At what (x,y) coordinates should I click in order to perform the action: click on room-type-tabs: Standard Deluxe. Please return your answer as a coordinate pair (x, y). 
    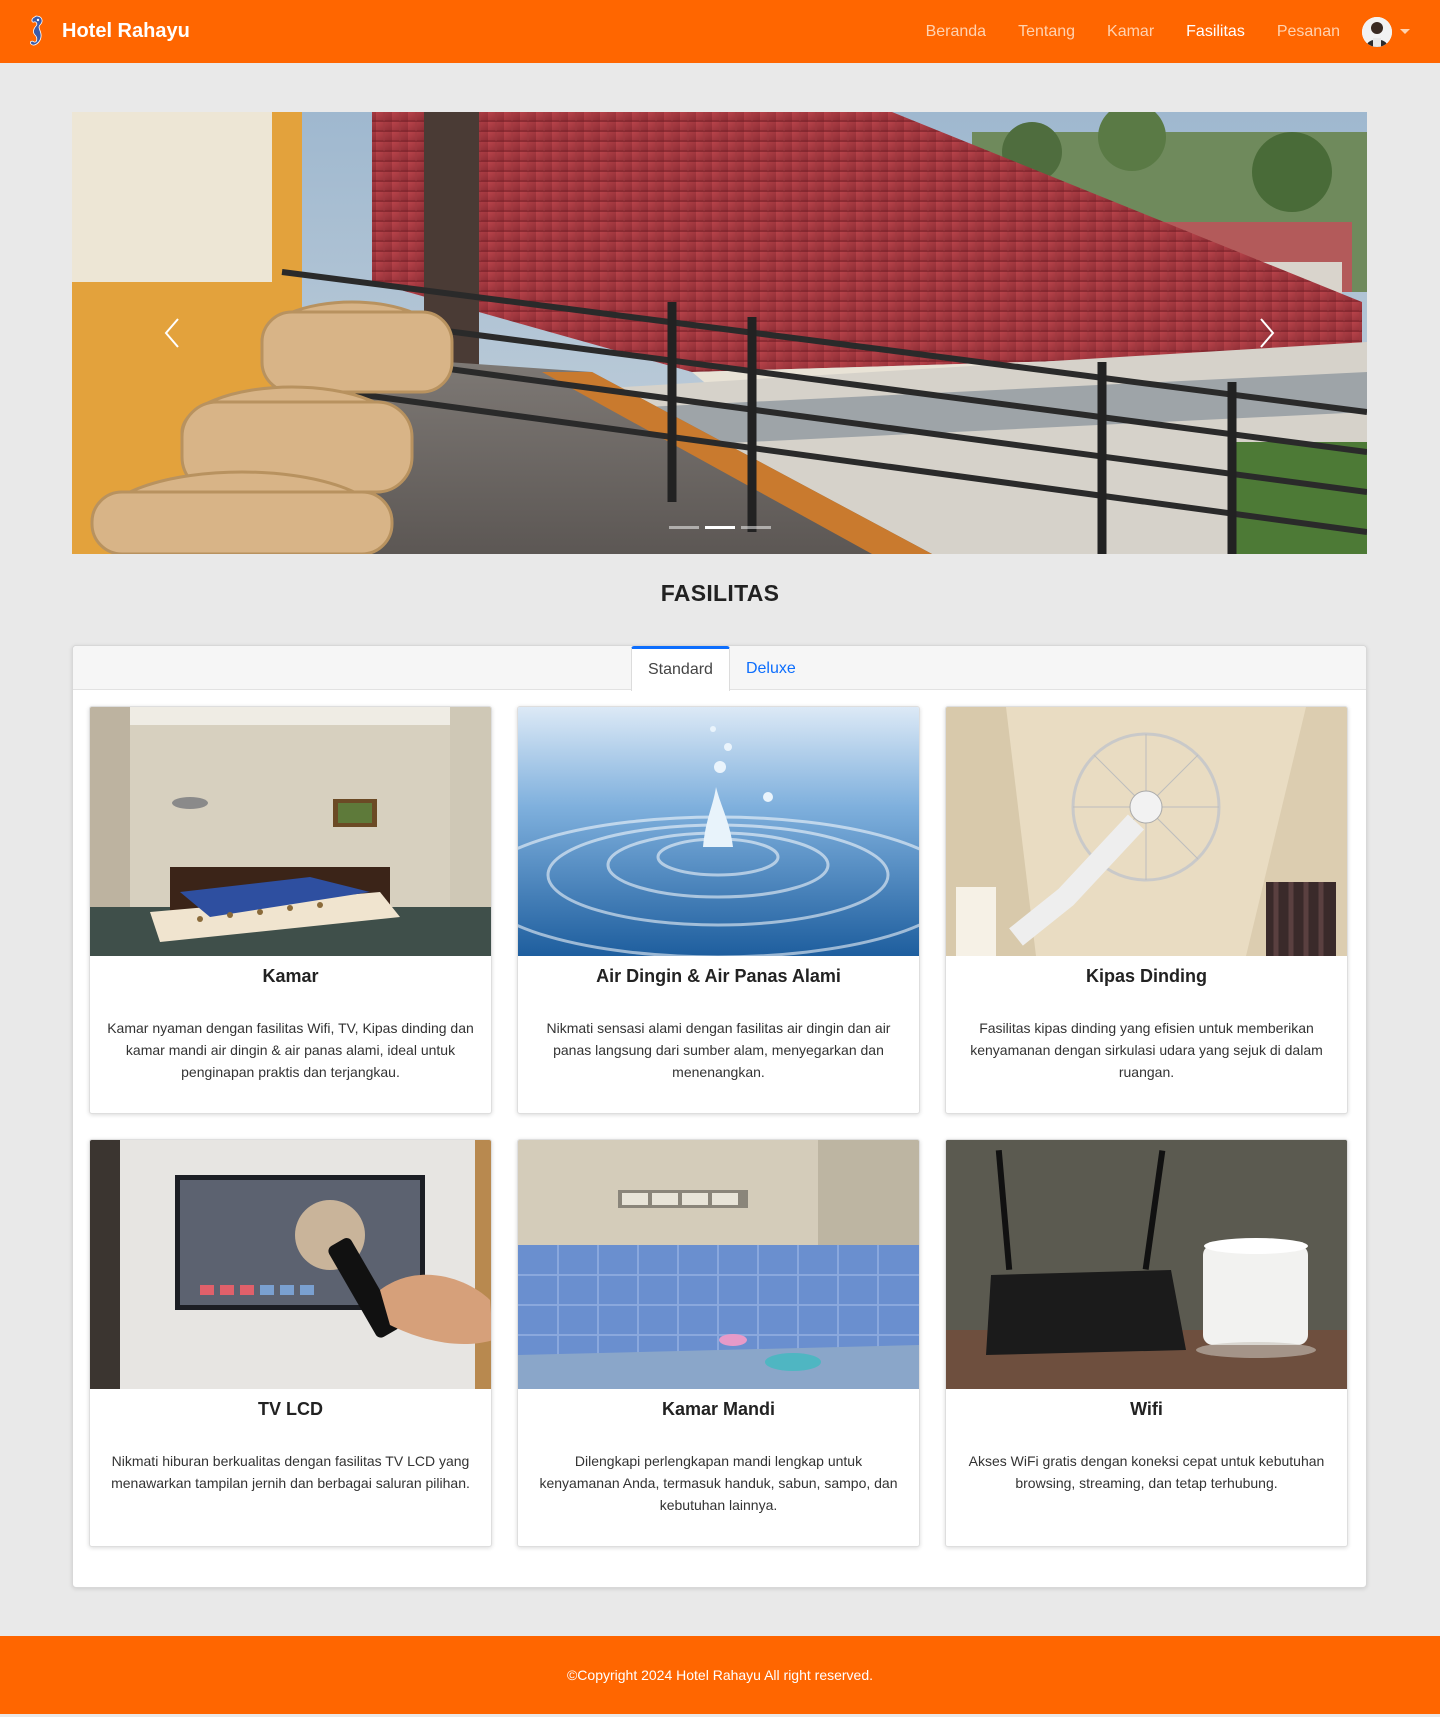
    Looking at the image, I should click on (721, 668).